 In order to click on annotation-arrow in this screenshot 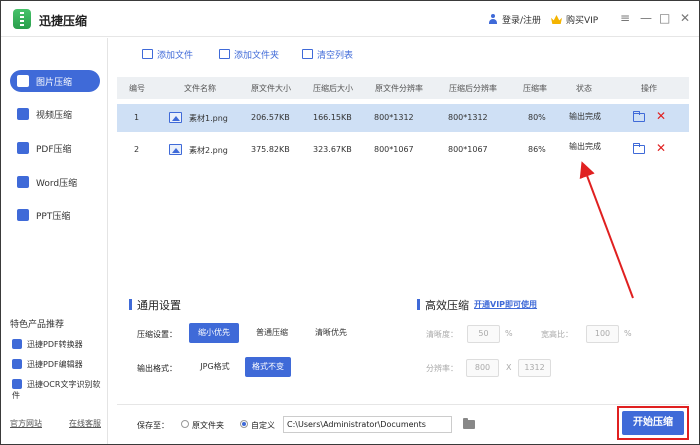, I will do `click(606, 230)`.